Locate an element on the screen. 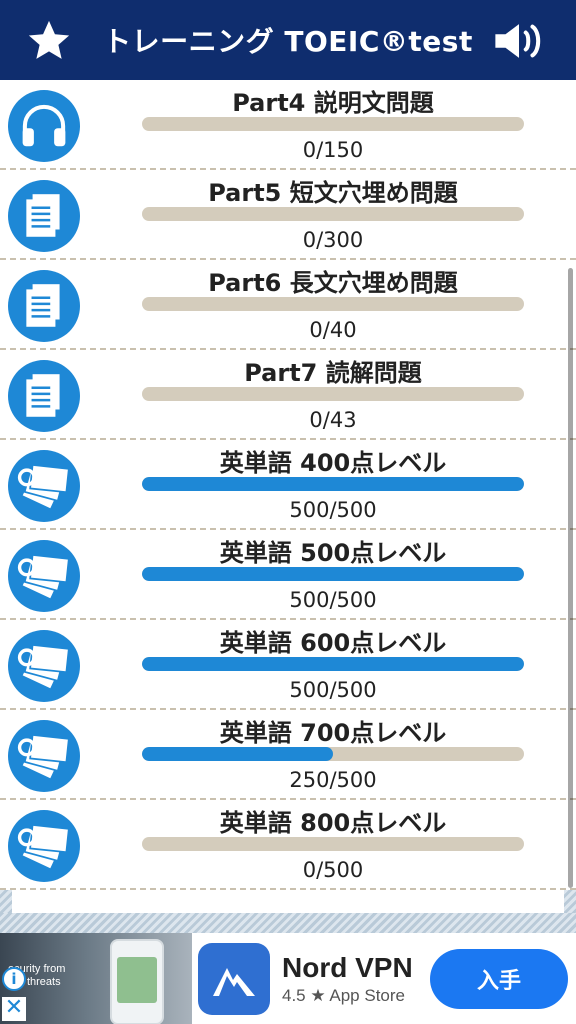 The image size is (576, 1024). ad-phone-image is located at coordinates (137, 981).